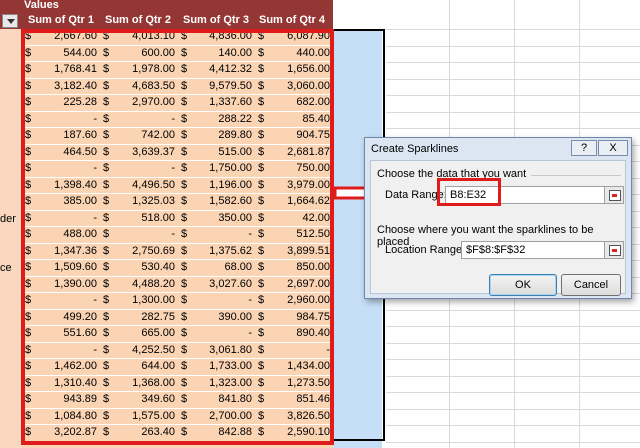 Image resolution: width=640 pixels, height=448 pixels. What do you see at coordinates (216, 20) in the screenshot?
I see `header-qtr3: Sum of Qtr 3` at bounding box center [216, 20].